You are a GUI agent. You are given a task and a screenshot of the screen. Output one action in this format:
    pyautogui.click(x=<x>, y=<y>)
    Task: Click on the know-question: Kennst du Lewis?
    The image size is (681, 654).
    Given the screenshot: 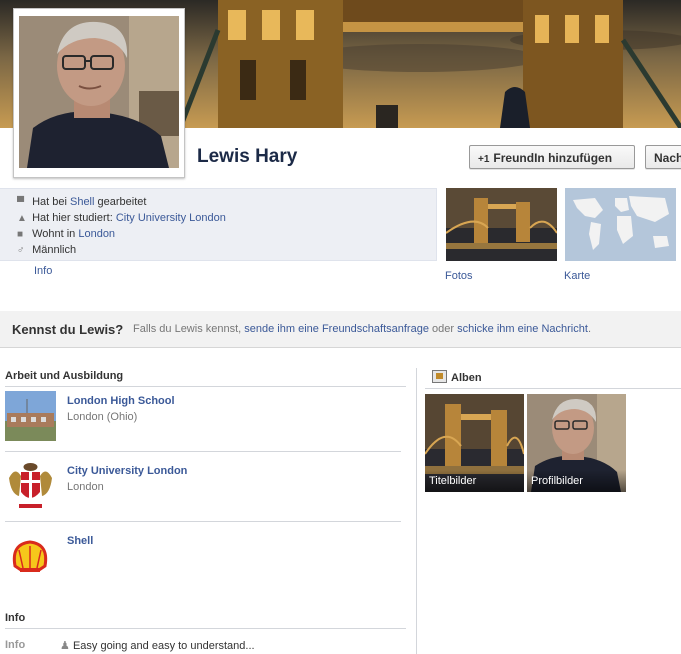 What is the action you would take?
    pyautogui.click(x=68, y=329)
    